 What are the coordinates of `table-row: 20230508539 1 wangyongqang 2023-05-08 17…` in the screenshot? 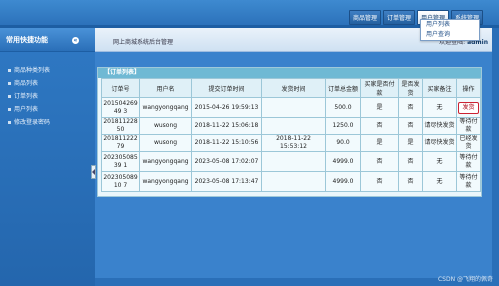 It's located at (291, 161).